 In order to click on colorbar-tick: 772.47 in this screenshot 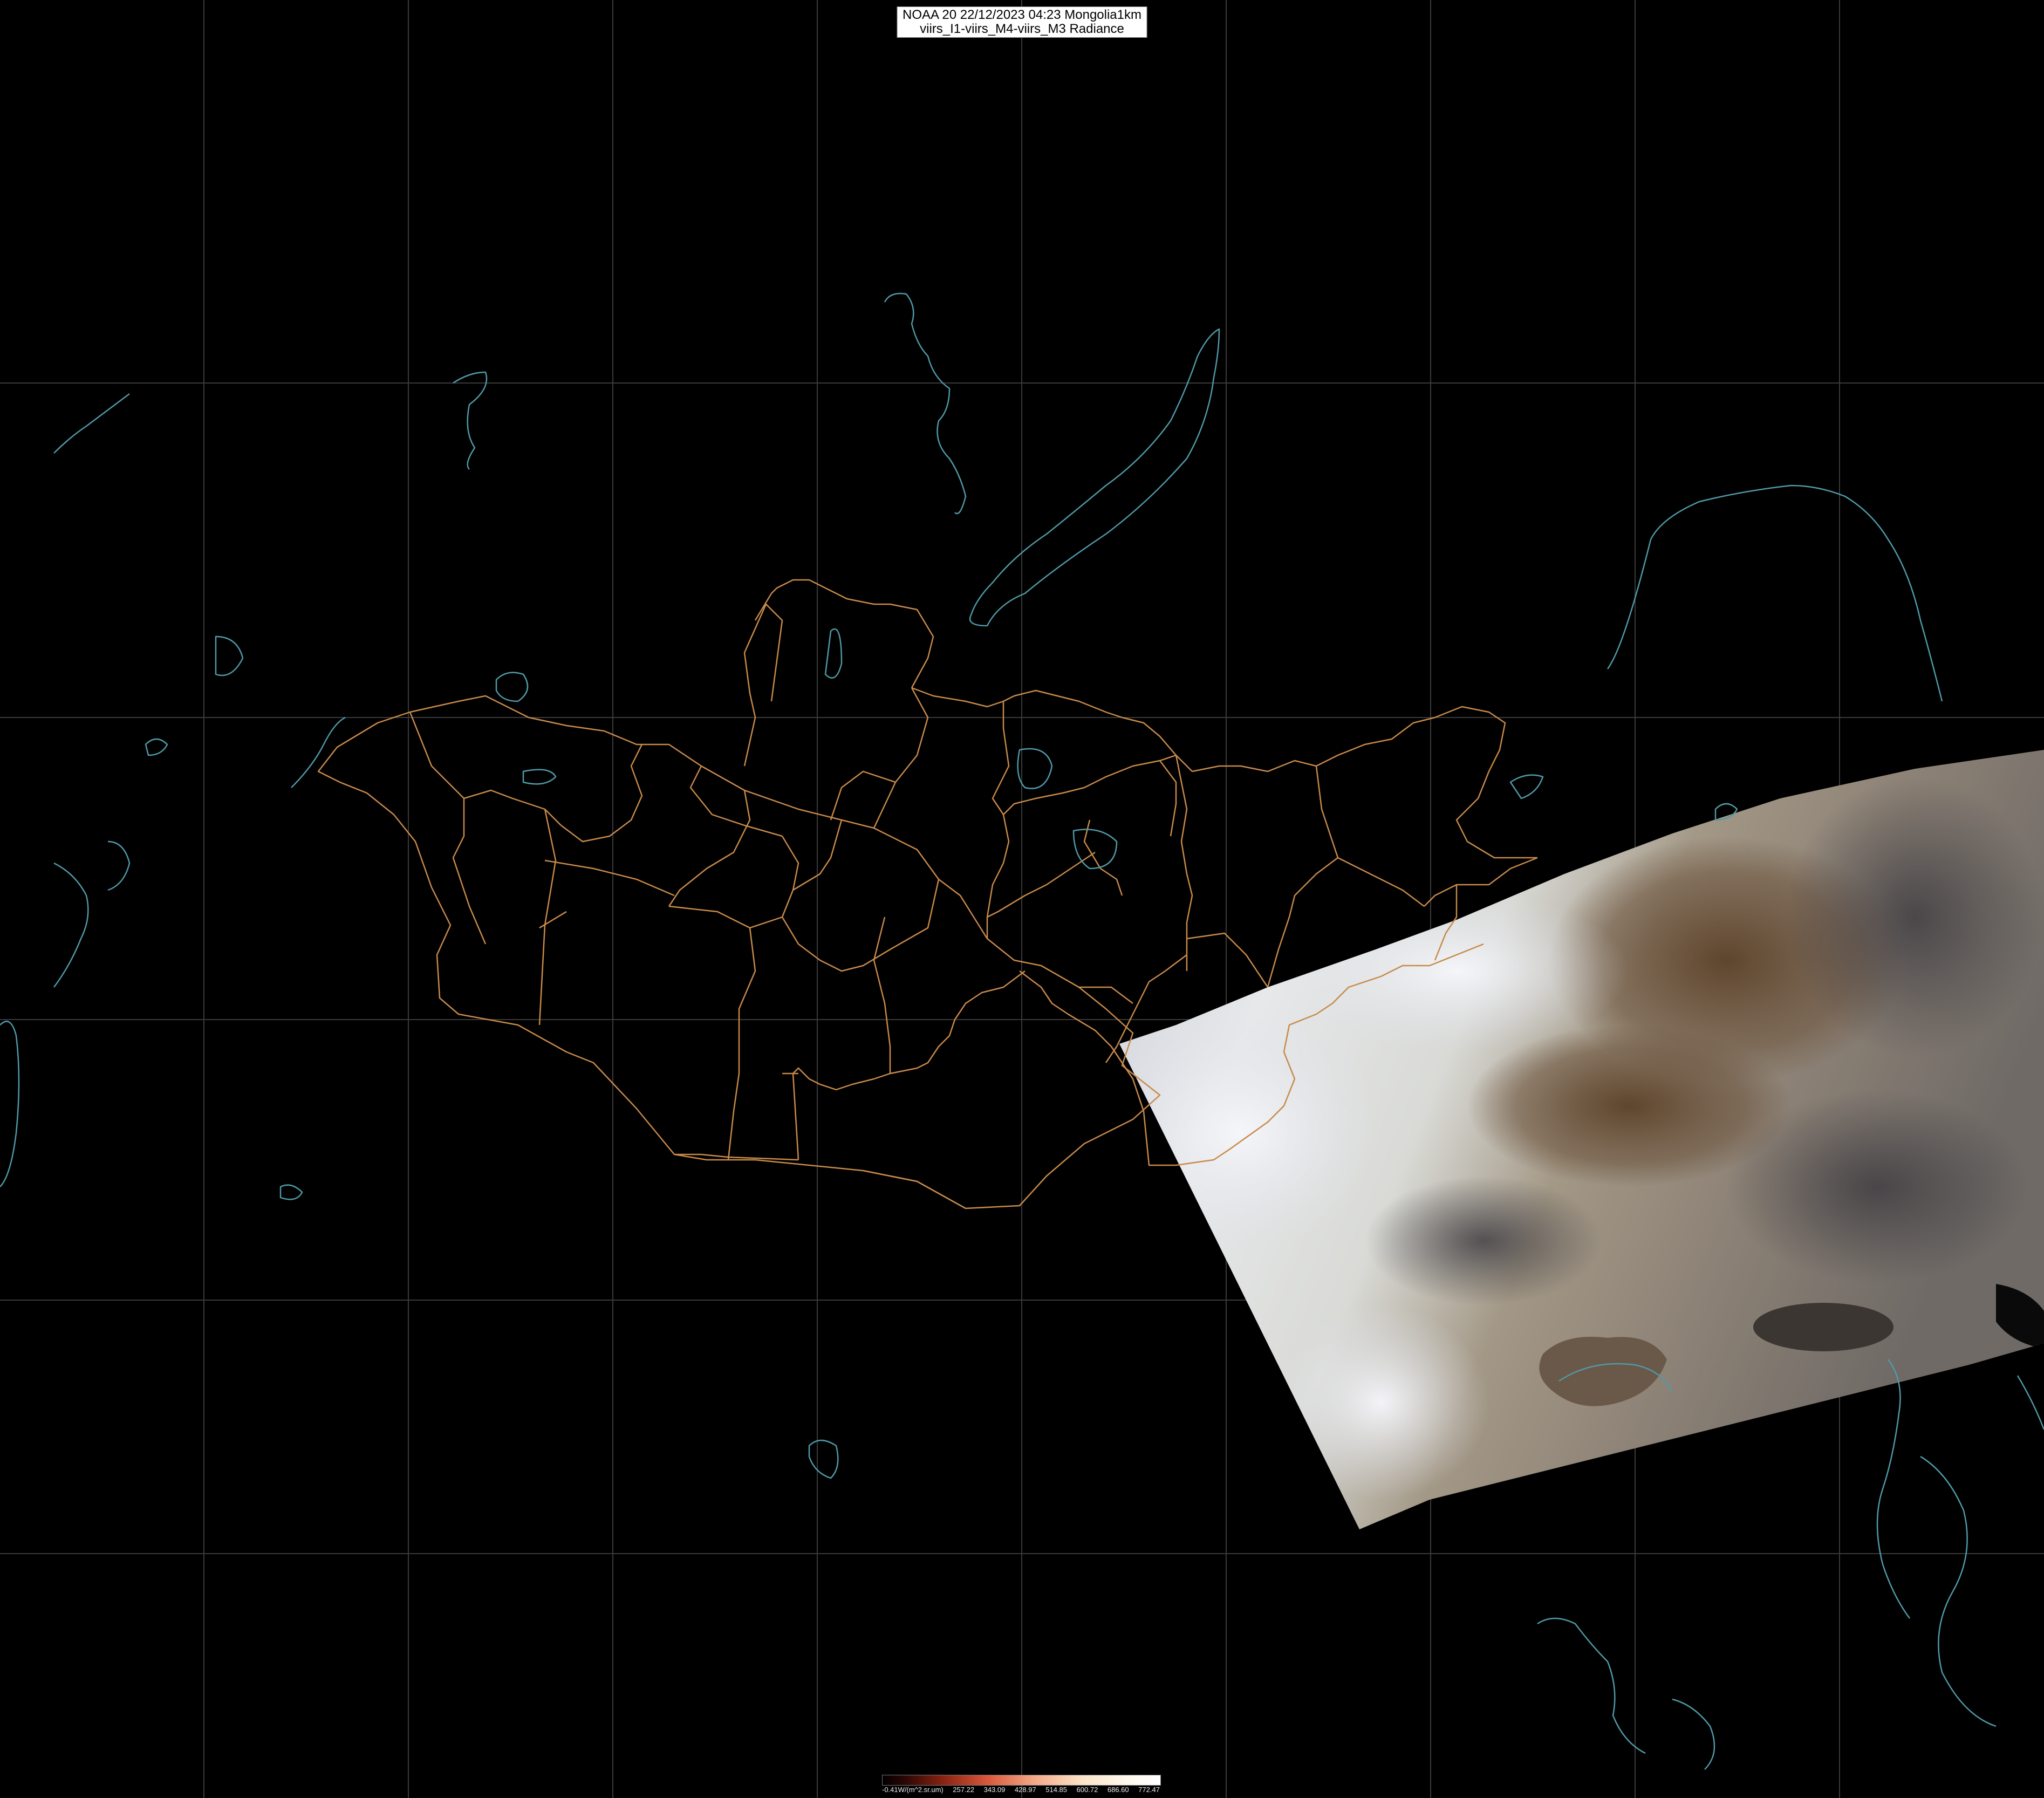, I will do `click(1149, 1790)`.